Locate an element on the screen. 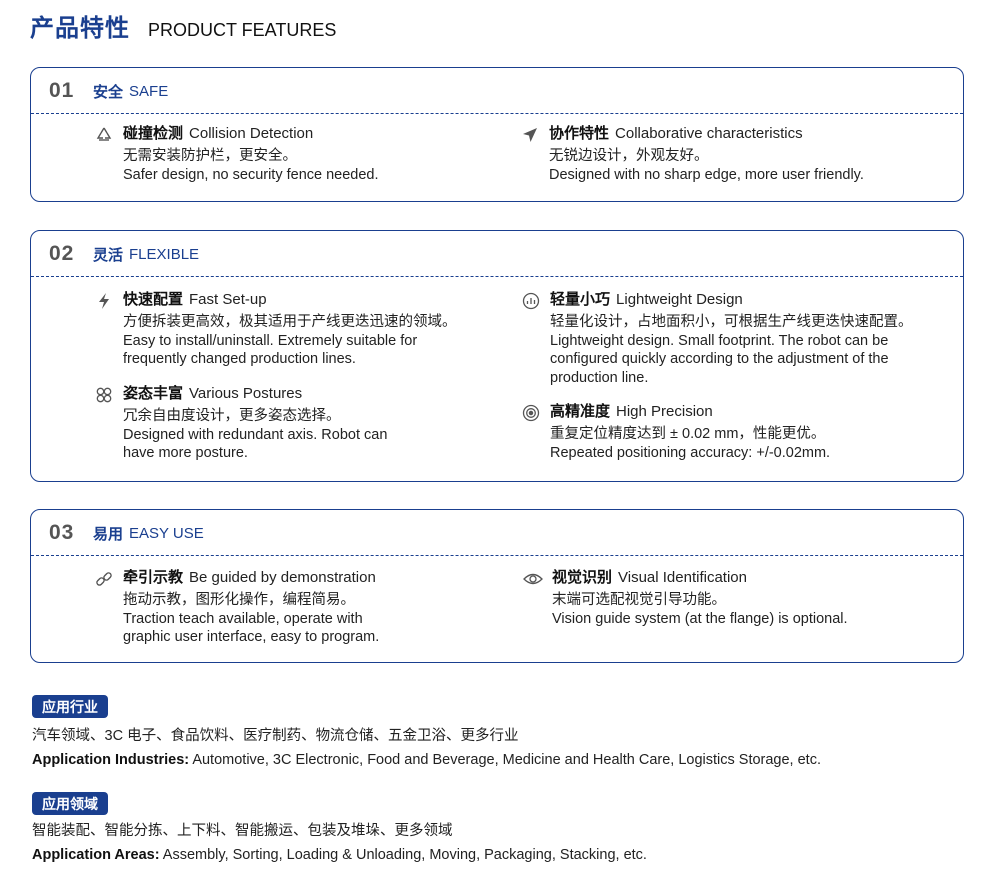  description-line: Designed with redundant axis. Robot can is located at coordinates (255, 434).